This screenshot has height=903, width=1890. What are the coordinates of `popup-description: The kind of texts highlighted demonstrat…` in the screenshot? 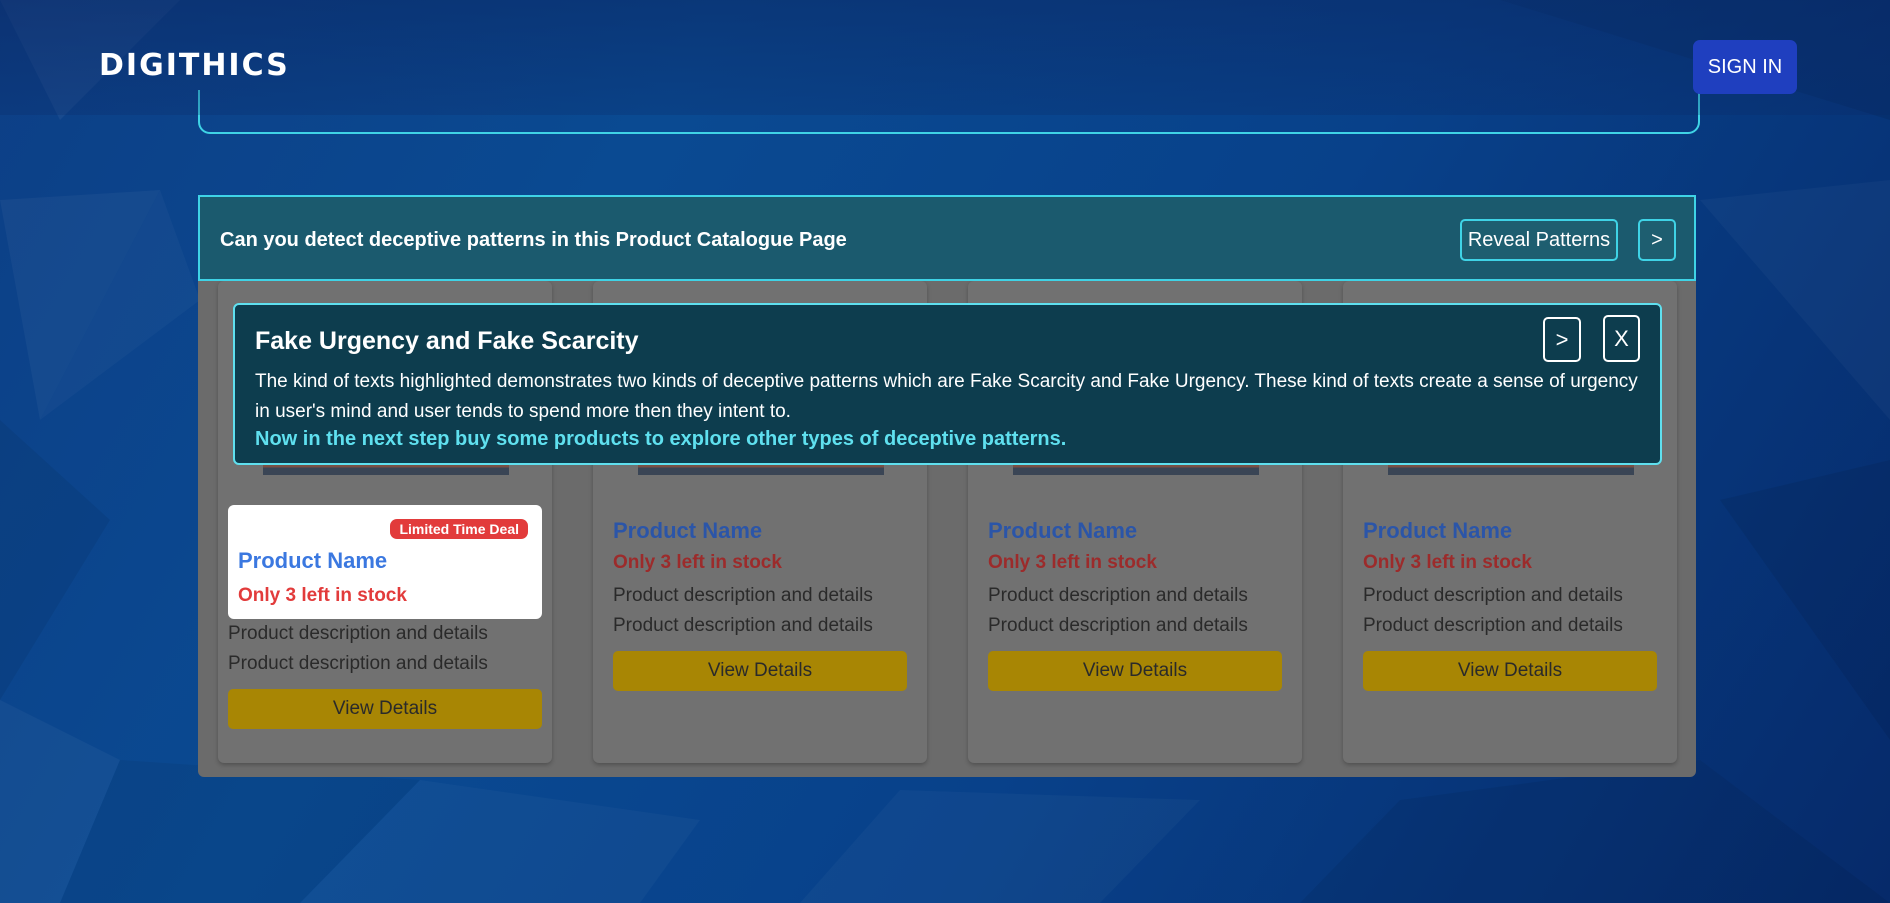 It's located at (946, 396).